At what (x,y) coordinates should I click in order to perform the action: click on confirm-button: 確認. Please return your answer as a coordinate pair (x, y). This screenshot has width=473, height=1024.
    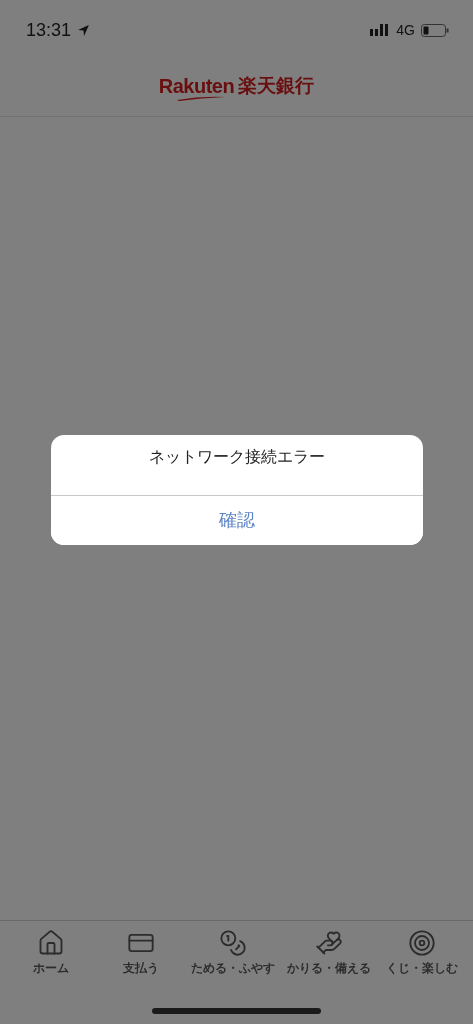
    Looking at the image, I should click on (236, 519).